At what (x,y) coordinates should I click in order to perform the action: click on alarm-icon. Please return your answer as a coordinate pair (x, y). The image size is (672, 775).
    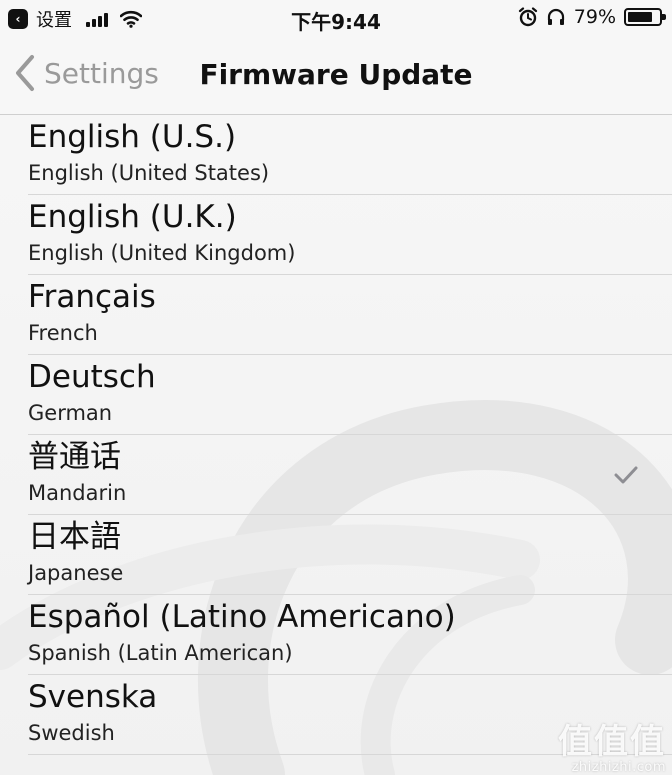
    Looking at the image, I should click on (527, 17).